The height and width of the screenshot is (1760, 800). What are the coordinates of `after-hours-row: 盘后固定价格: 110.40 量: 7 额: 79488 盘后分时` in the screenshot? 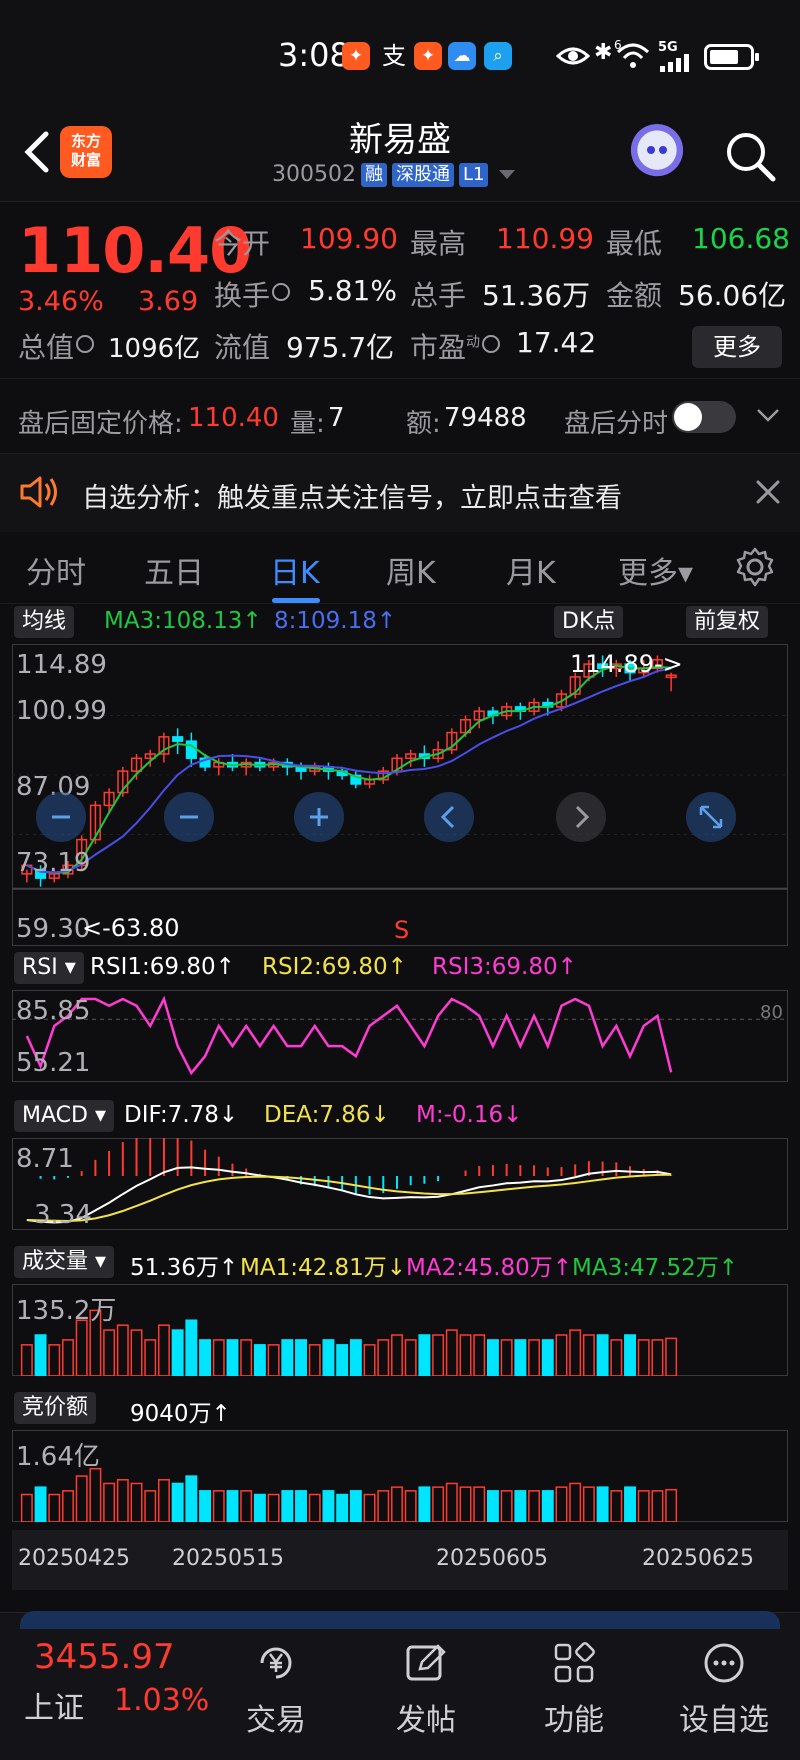 It's located at (400, 416).